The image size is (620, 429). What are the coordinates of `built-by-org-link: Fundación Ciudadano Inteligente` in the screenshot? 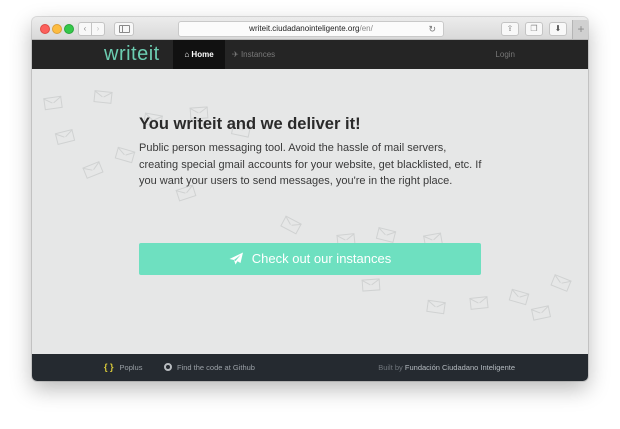 It's located at (460, 367).